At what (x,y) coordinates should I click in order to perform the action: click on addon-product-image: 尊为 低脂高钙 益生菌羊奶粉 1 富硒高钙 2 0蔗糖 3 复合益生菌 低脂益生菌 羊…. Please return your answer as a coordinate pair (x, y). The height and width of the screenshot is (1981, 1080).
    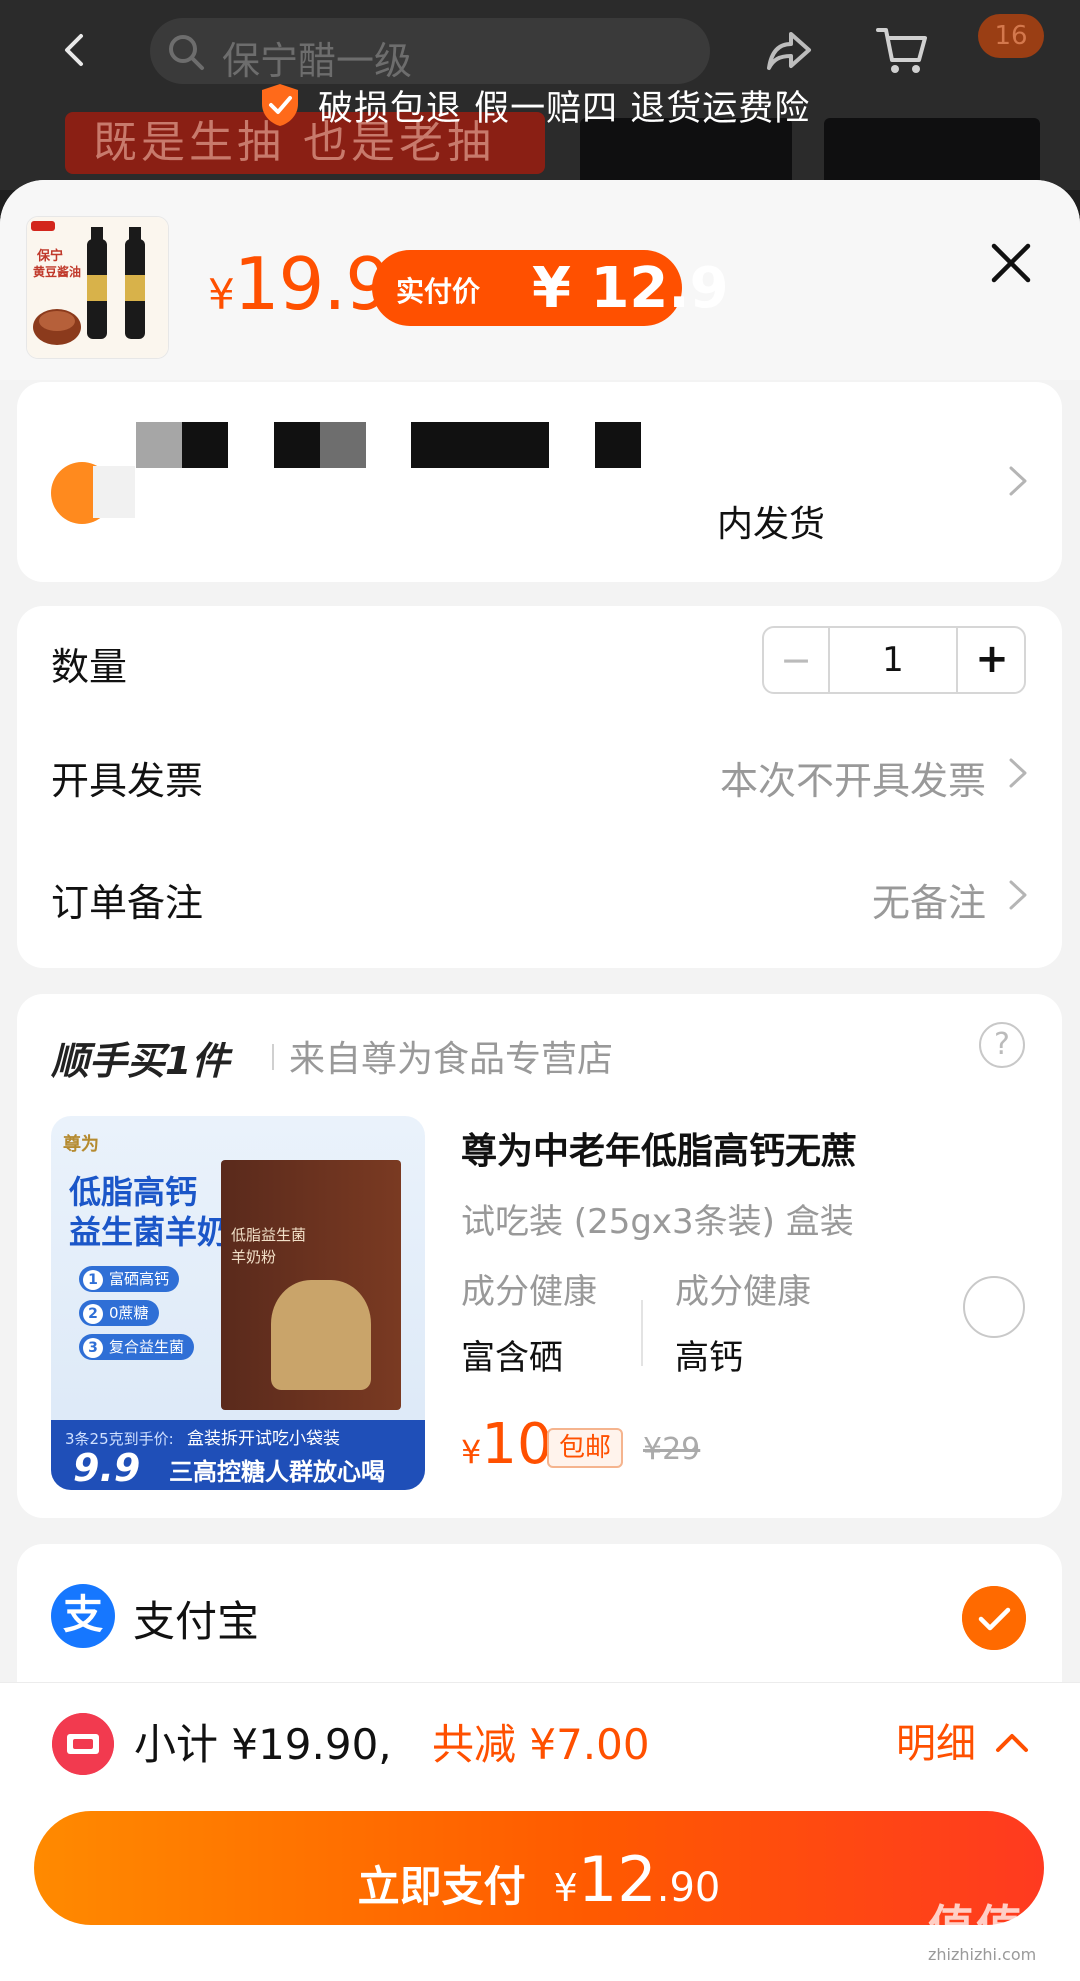
    Looking at the image, I should click on (238, 1303).